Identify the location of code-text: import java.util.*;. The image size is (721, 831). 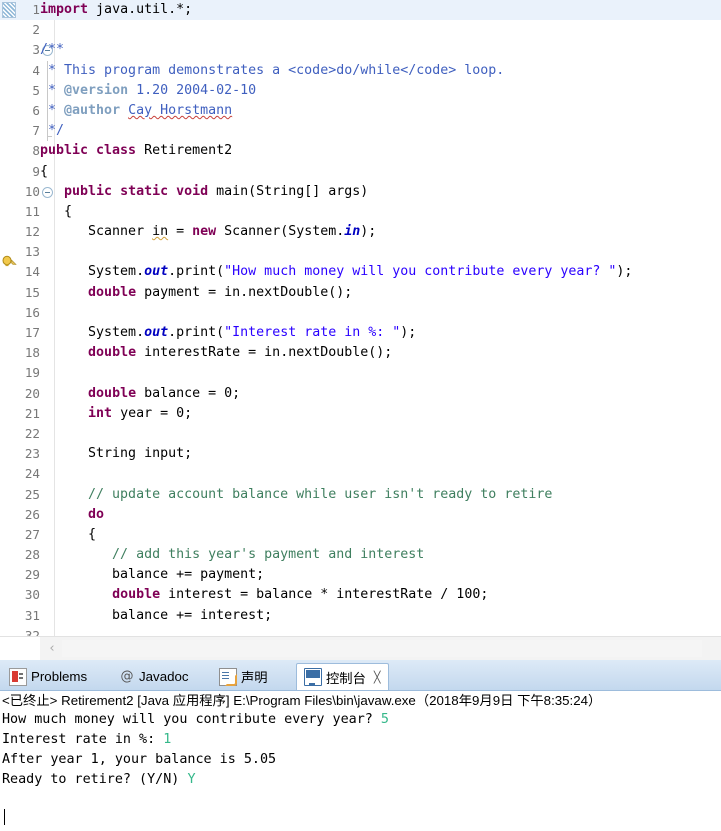
(116, 9).